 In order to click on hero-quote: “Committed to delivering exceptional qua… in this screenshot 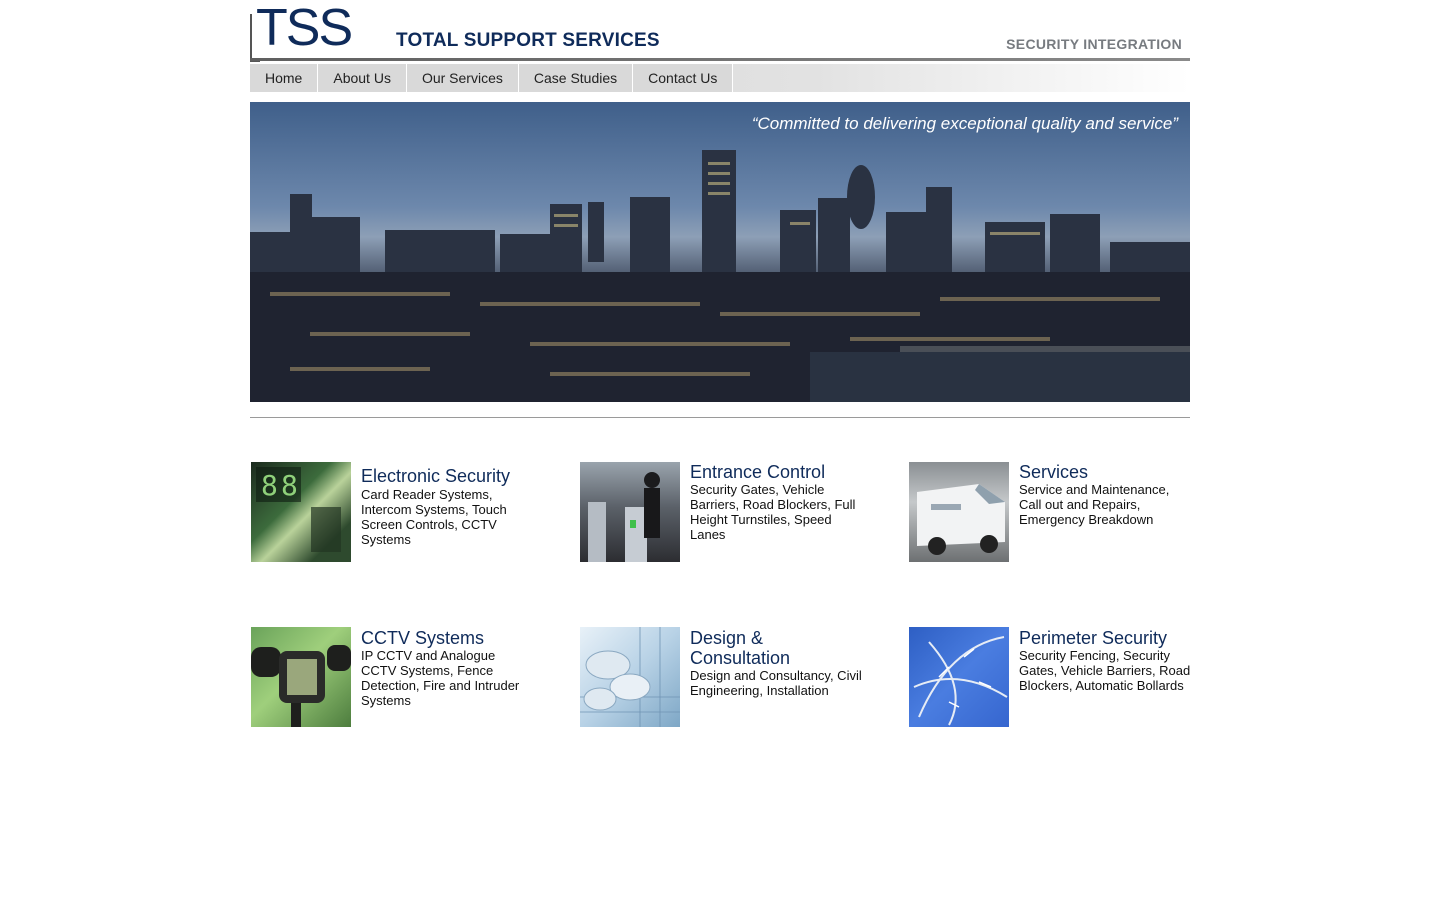, I will do `click(964, 123)`.